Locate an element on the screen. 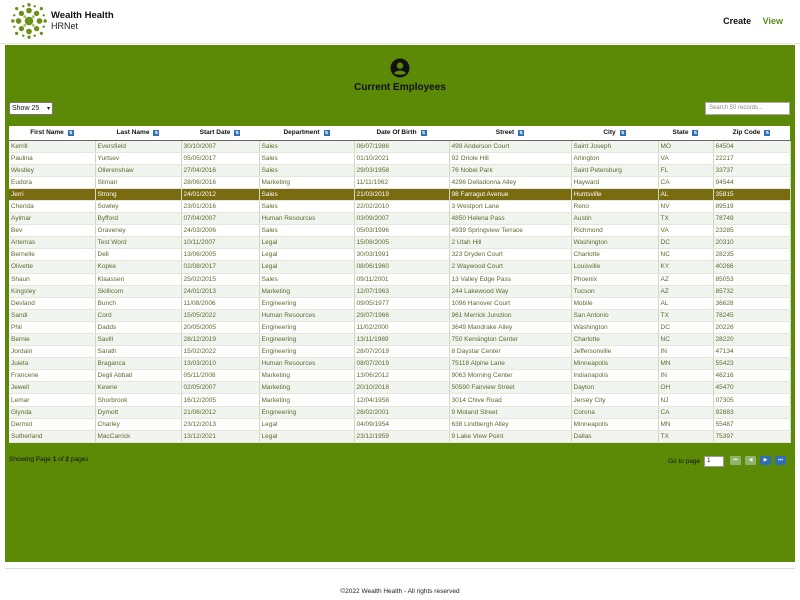  column-header: Zip Code ⇅ is located at coordinates (751, 133).